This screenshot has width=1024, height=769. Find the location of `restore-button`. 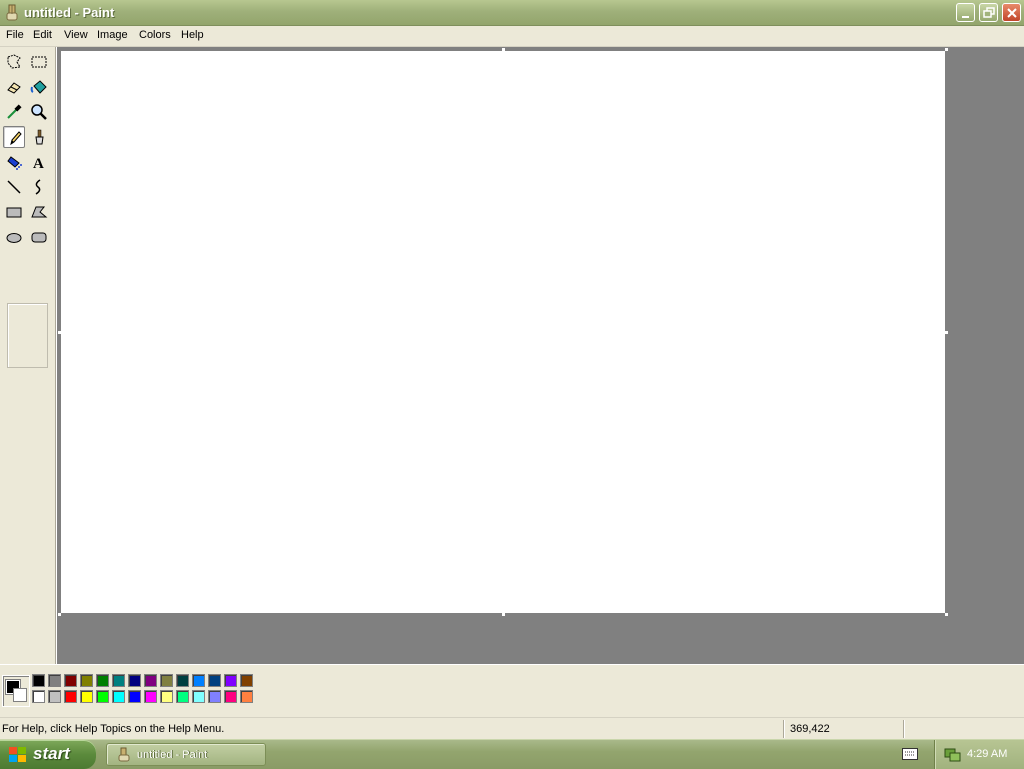

restore-button is located at coordinates (988, 12).